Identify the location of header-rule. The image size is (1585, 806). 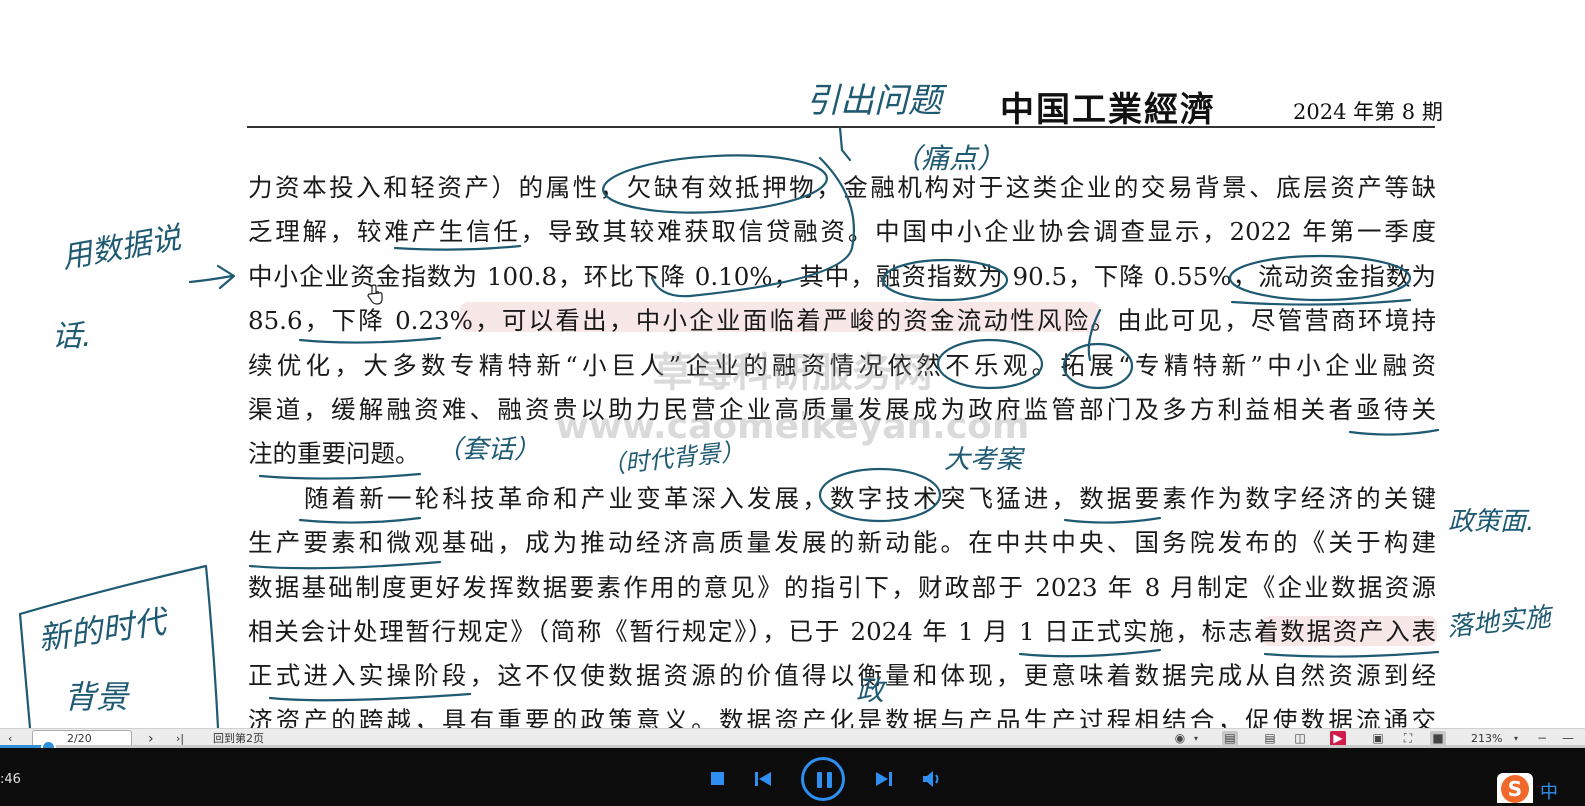
(841, 127).